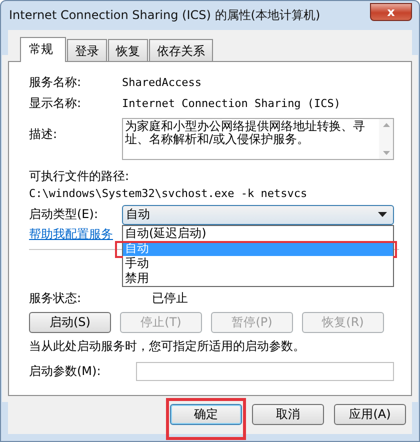  What do you see at coordinates (128, 50) in the screenshot?
I see `tab: 恢复` at bounding box center [128, 50].